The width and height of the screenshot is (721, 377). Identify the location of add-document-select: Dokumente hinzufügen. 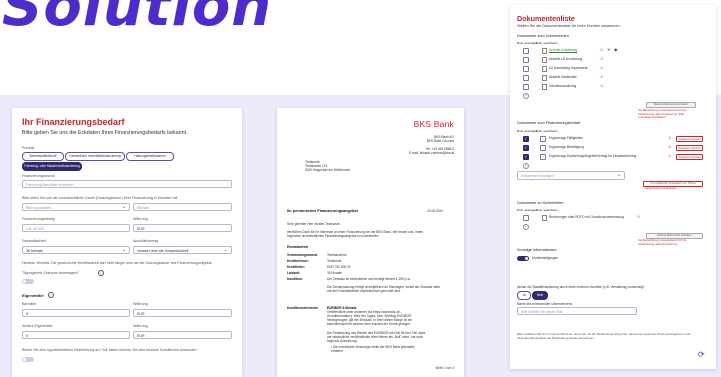
(571, 175).